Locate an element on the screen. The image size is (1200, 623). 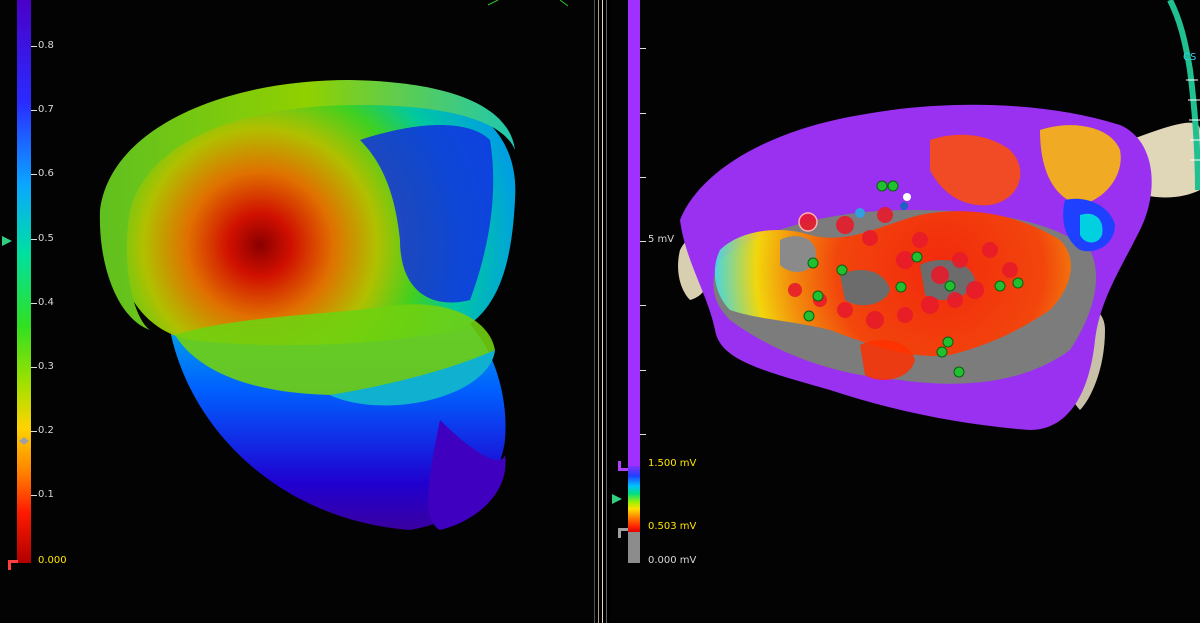
scale-label-0-5: 0.5 is located at coordinates (46, 238).